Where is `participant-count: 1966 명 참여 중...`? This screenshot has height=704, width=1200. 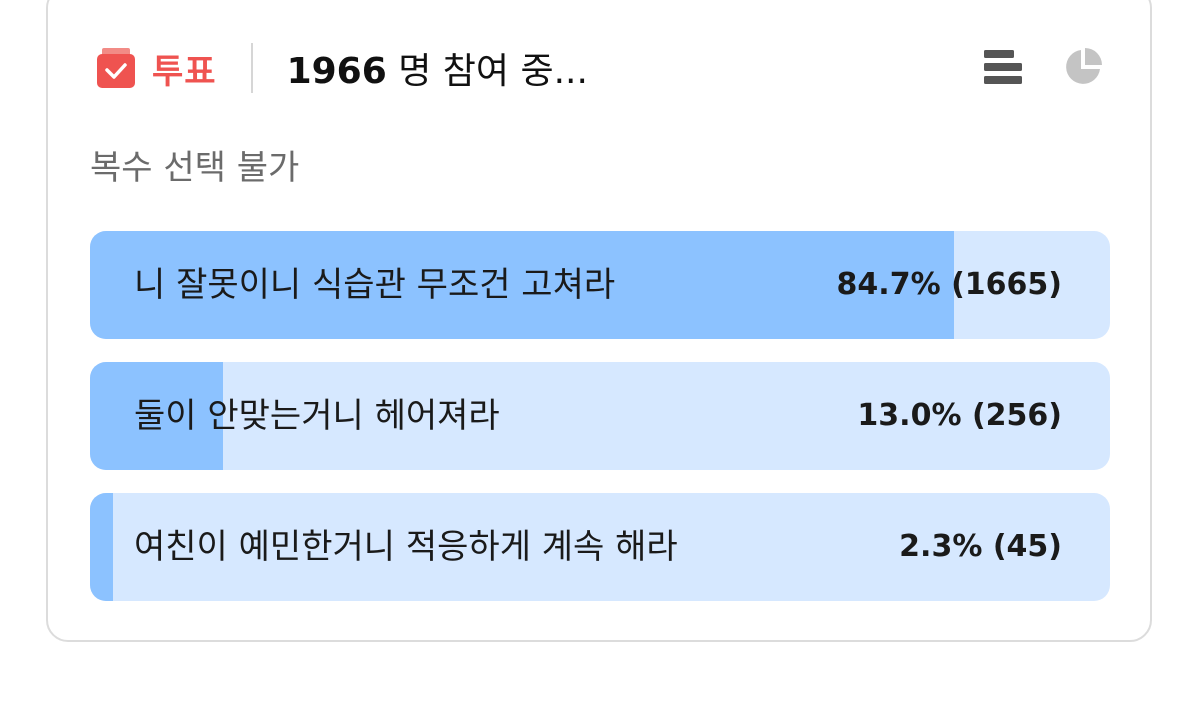 participant-count: 1966 명 참여 중... is located at coordinates (437, 68).